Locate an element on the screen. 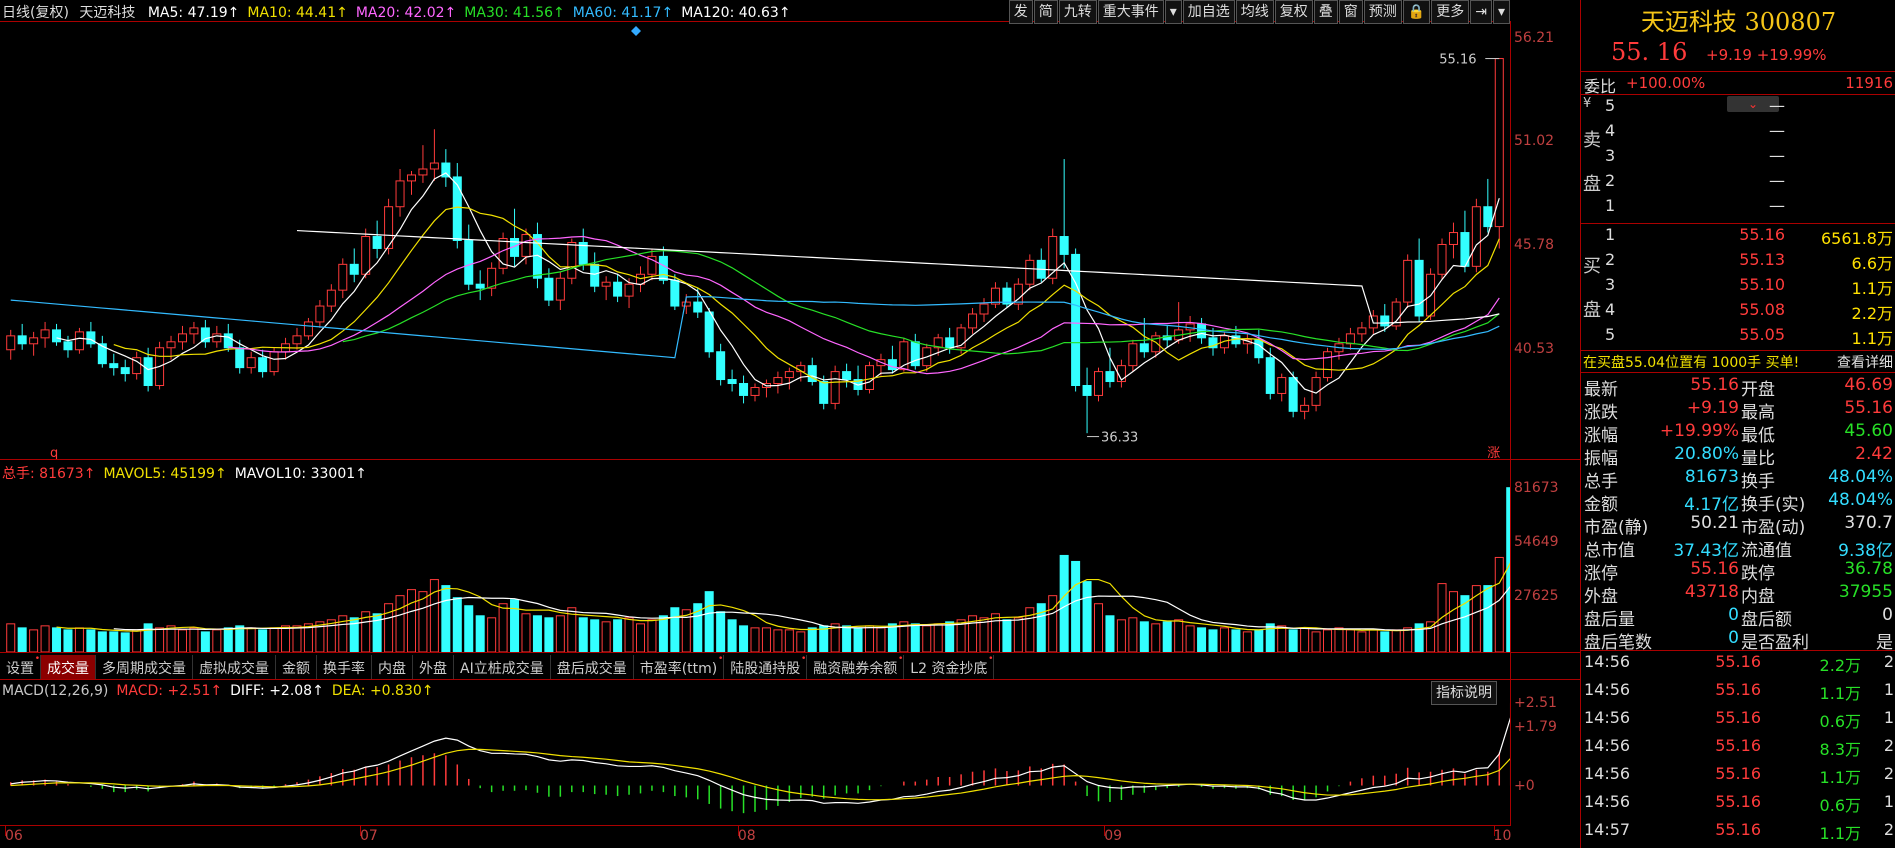 The width and height of the screenshot is (1895, 848). sell-book-row: 1— is located at coordinates (1750, 207).